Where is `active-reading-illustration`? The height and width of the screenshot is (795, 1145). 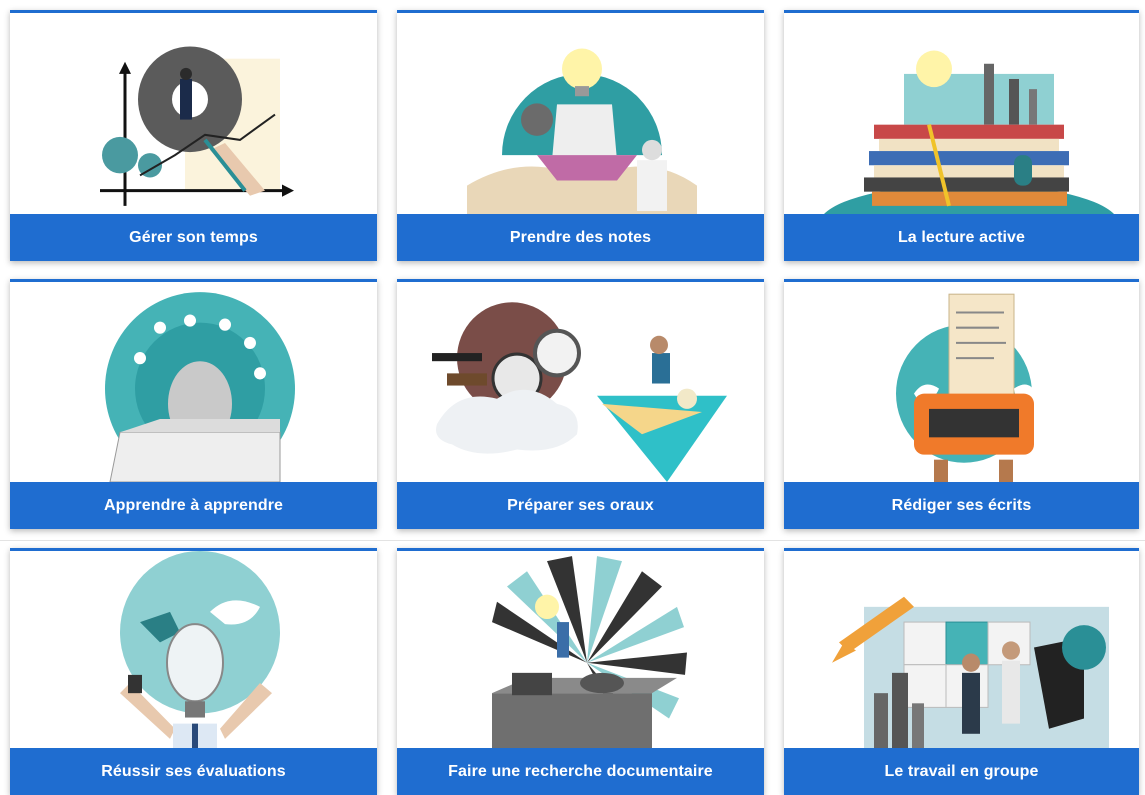
active-reading-illustration is located at coordinates (961, 113).